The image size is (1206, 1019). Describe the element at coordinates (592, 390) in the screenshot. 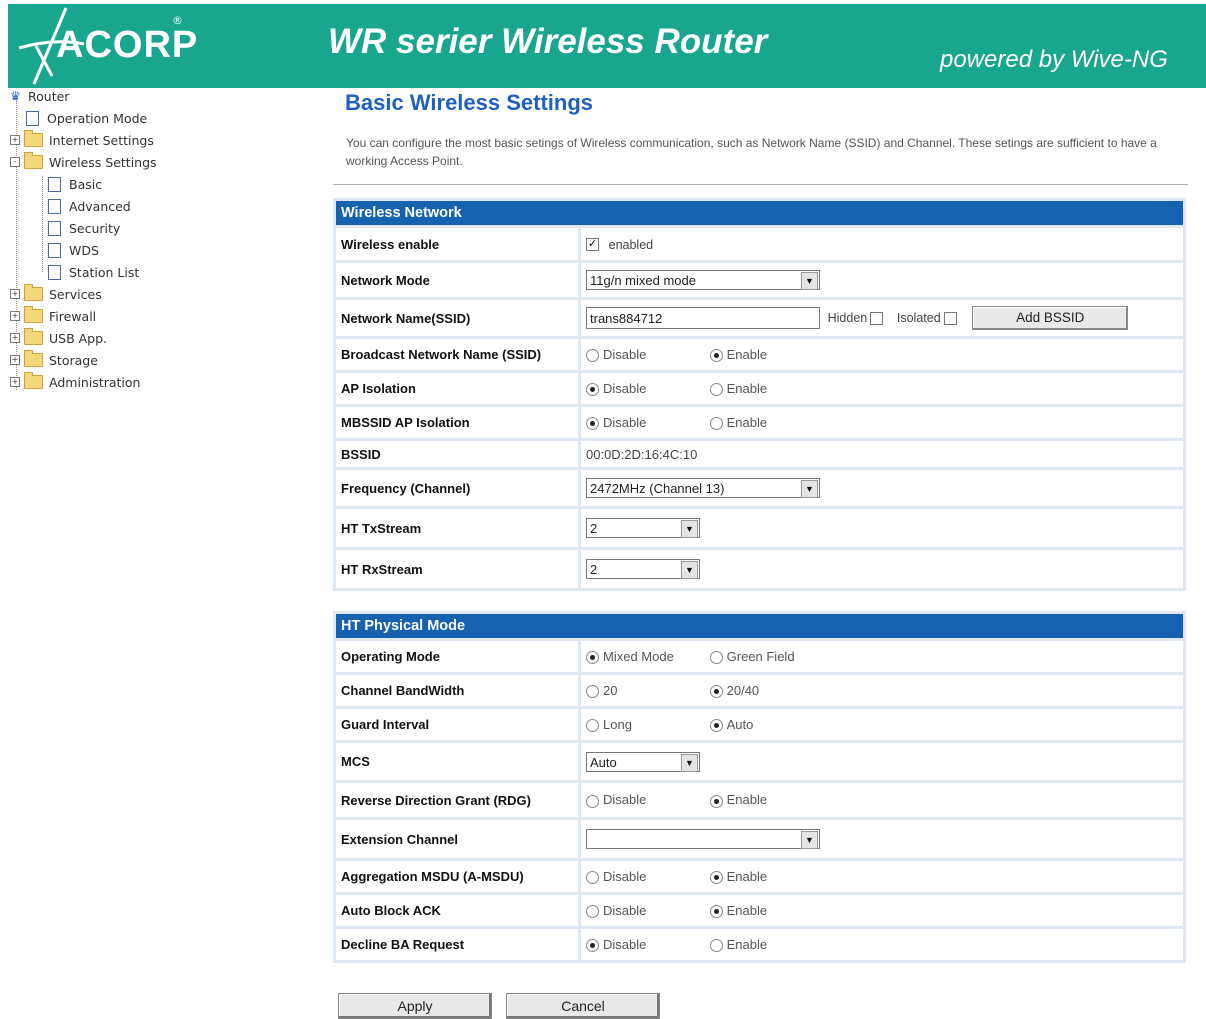

I see `ap-isolation-disable-radio` at that location.